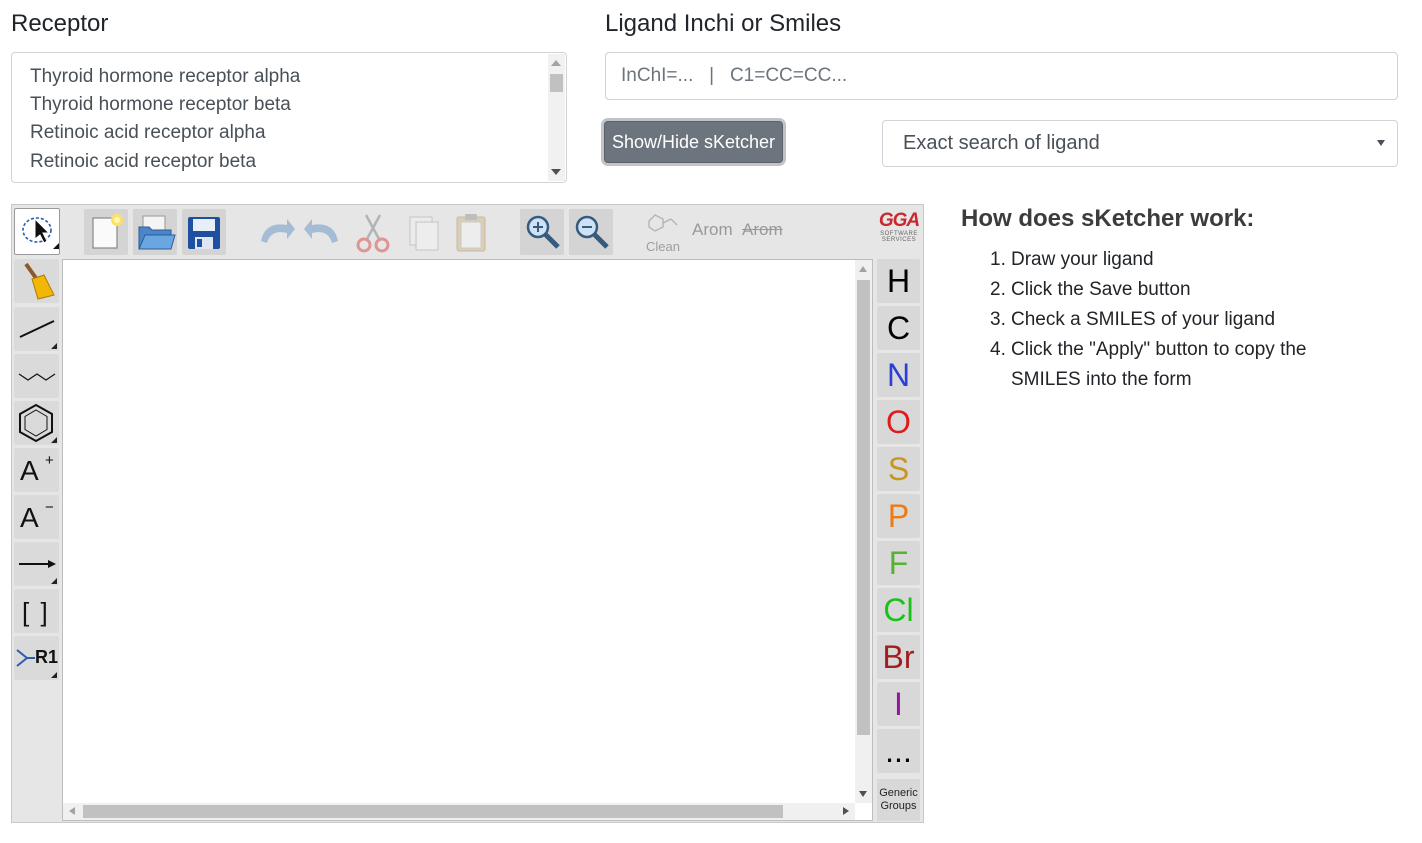  I want to click on atom-symbol: Cl, so click(898, 610).